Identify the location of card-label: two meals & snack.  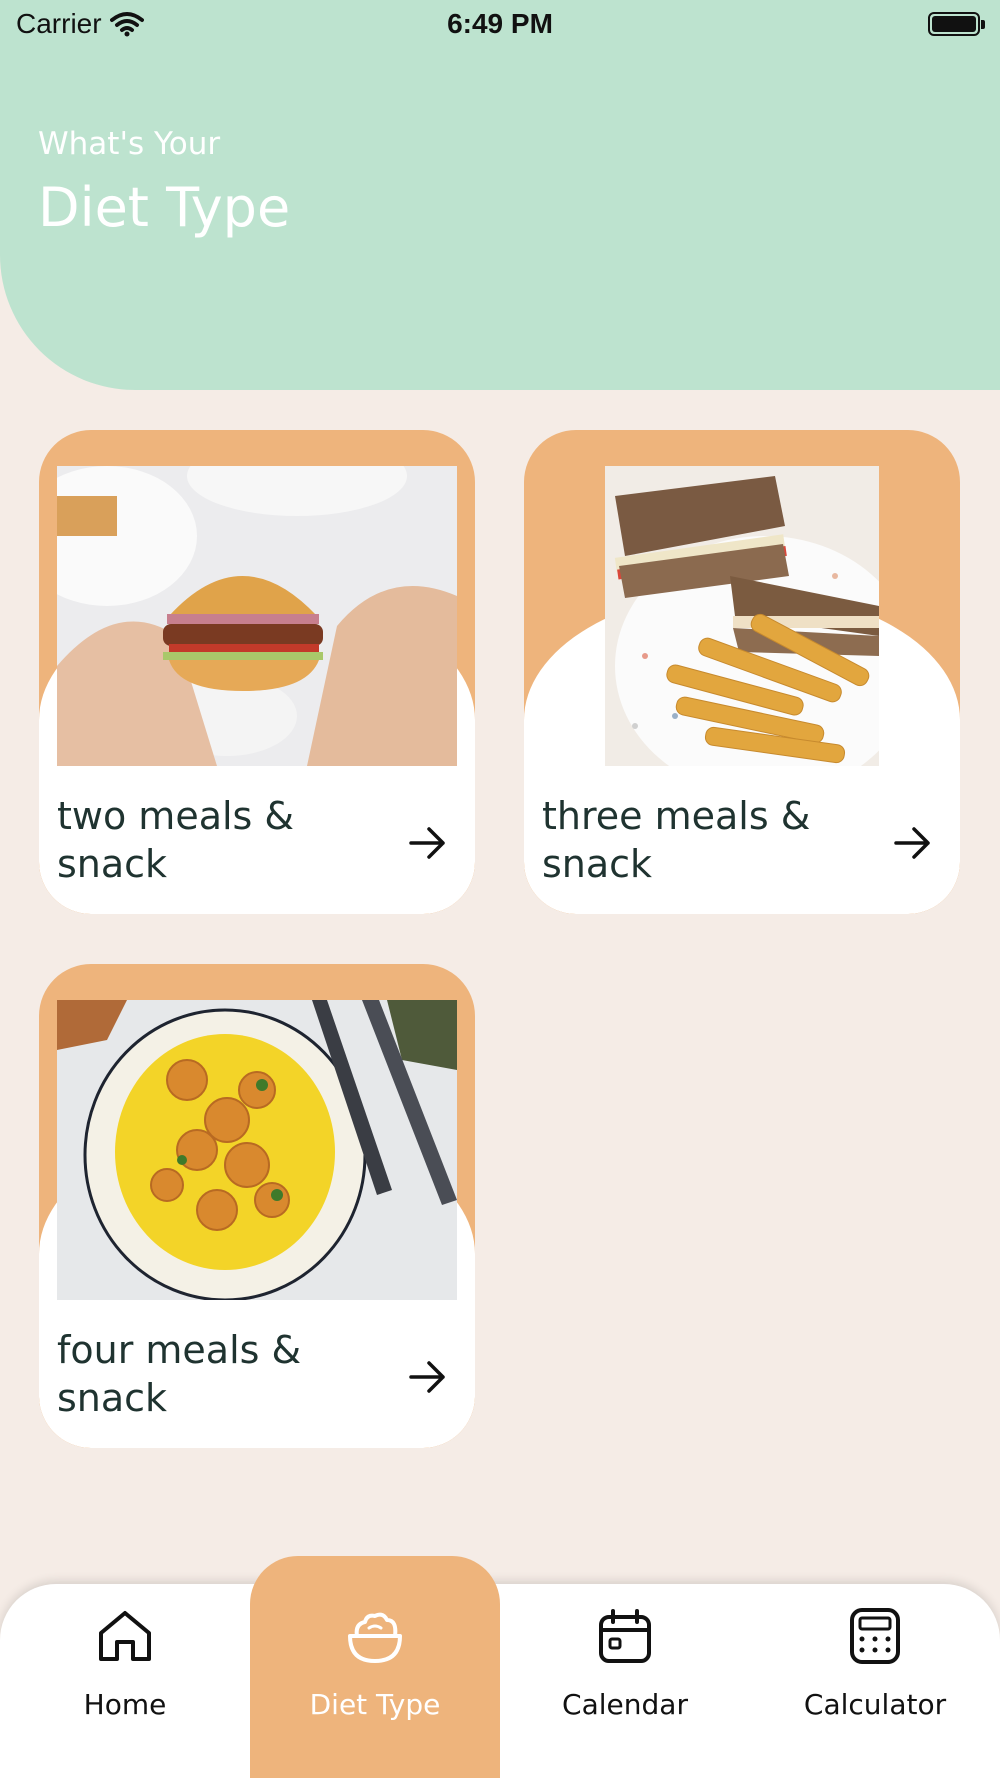
(176, 840).